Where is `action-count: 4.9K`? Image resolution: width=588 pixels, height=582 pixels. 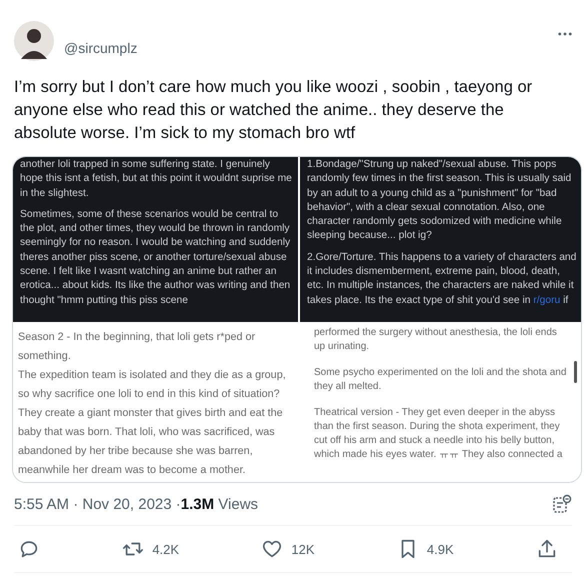 action-count: 4.9K is located at coordinates (440, 549).